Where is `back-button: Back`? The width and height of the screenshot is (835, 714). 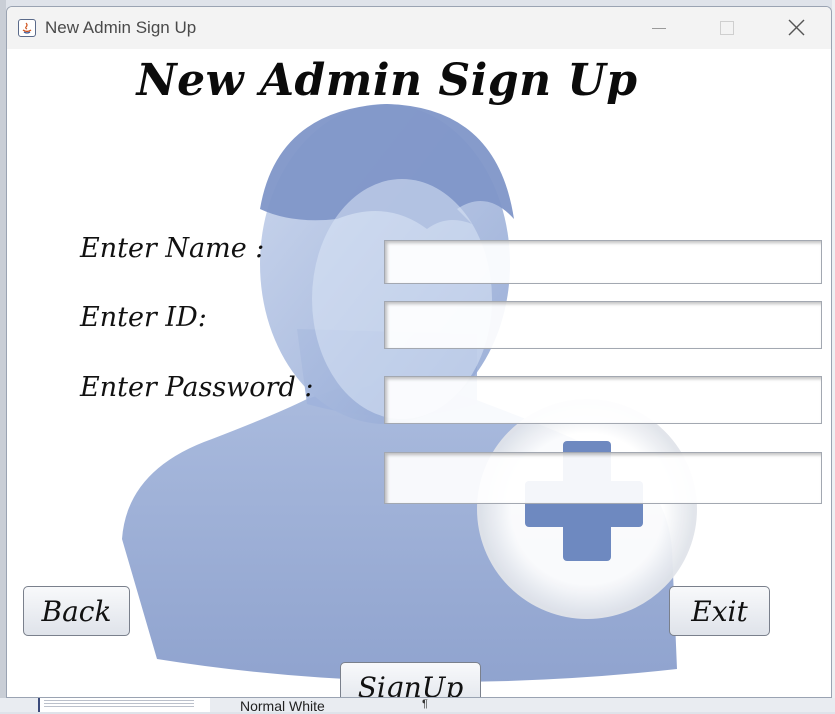 back-button: Back is located at coordinates (76, 611).